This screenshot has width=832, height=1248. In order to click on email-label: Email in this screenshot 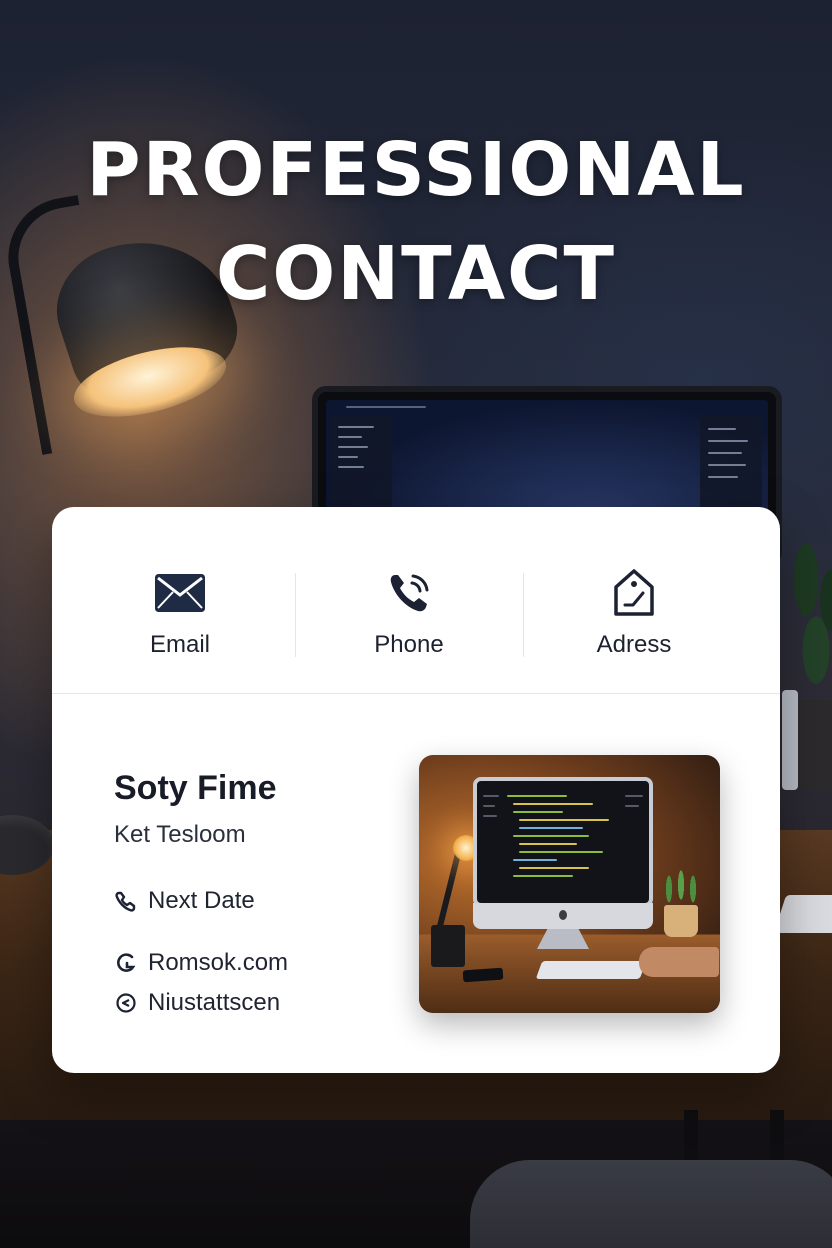, I will do `click(179, 644)`.